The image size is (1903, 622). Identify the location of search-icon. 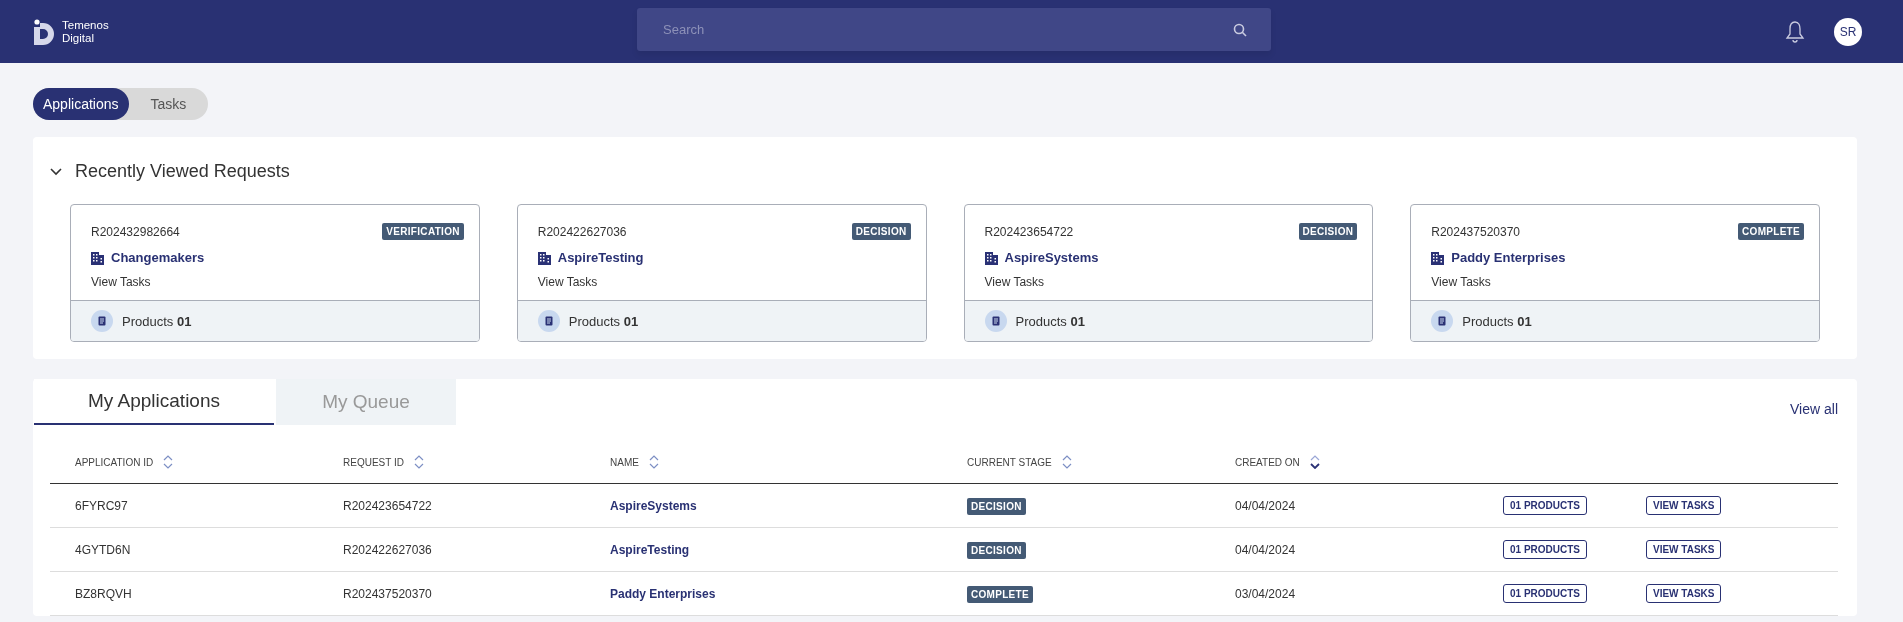
(1240, 30).